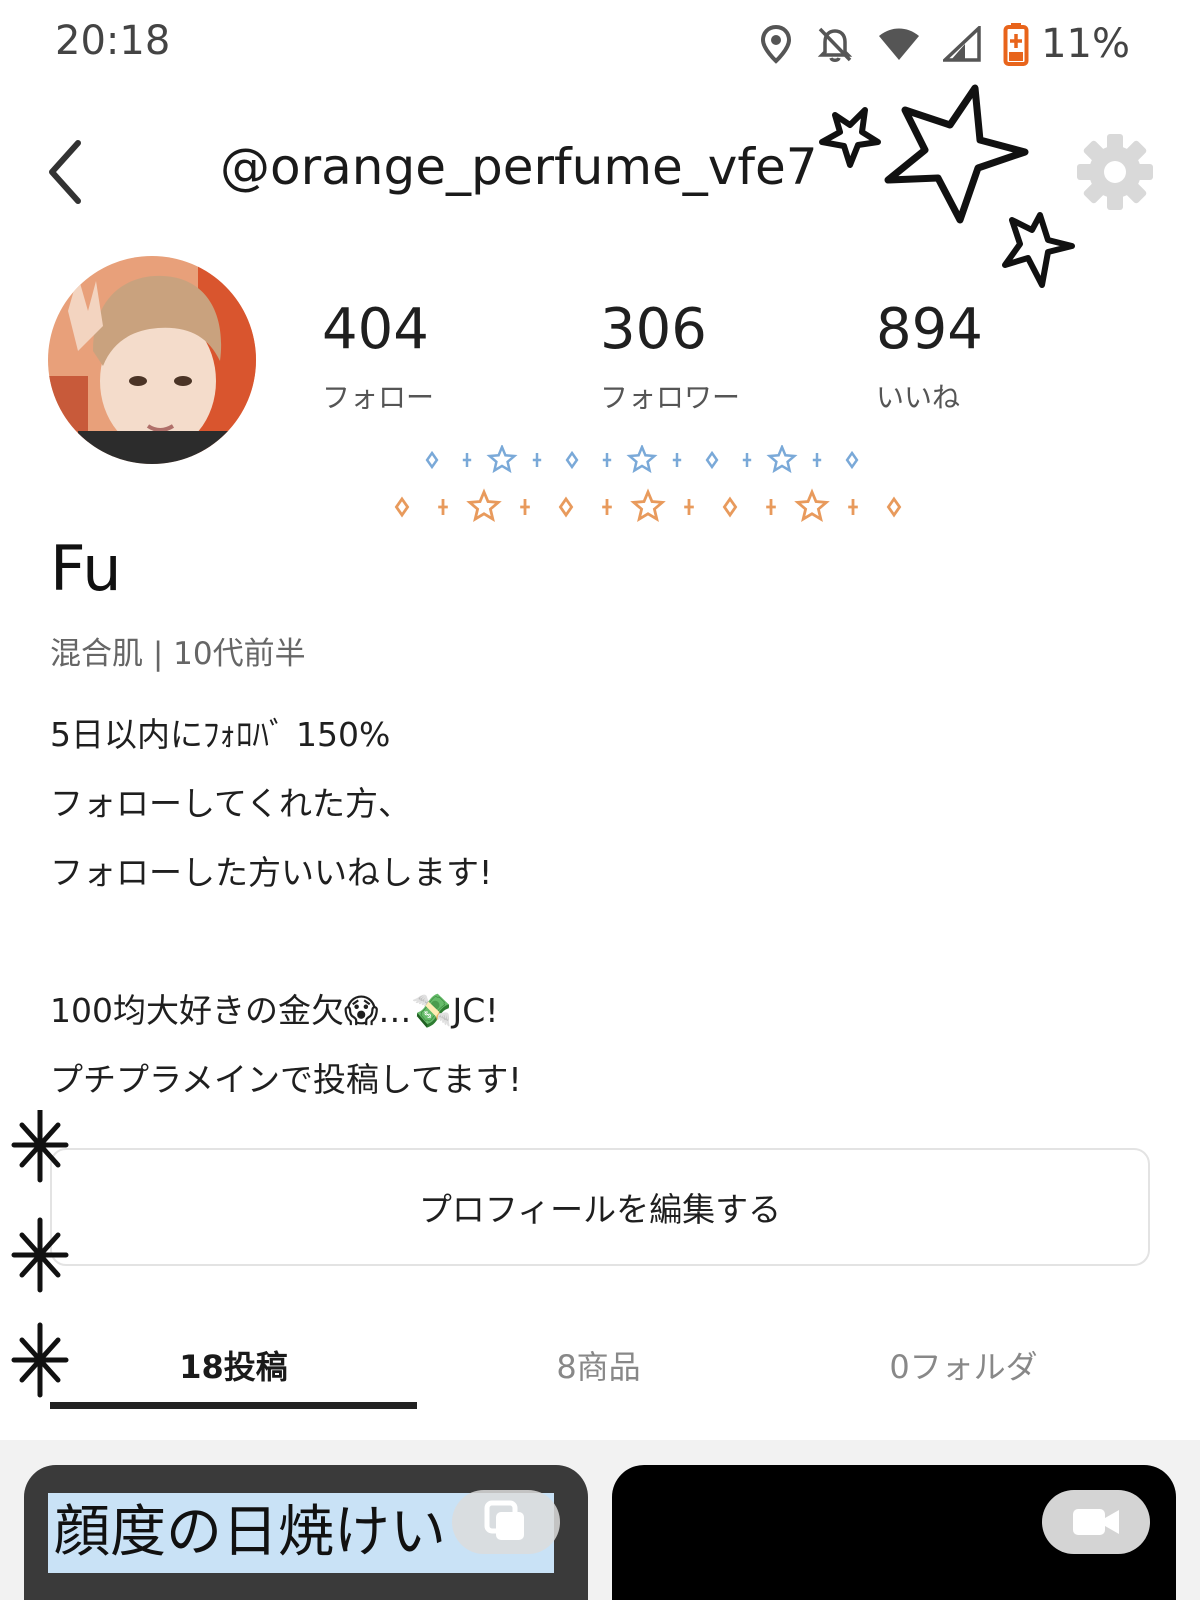  Describe the element at coordinates (65, 172) in the screenshot. I see `chevron-left-icon` at that location.